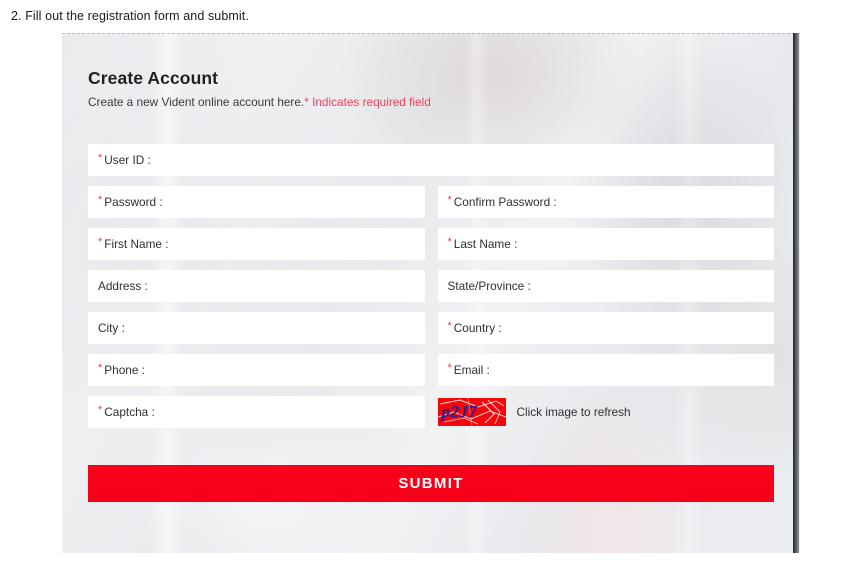  I want to click on field-last-name: * Last Name :, so click(605, 244).